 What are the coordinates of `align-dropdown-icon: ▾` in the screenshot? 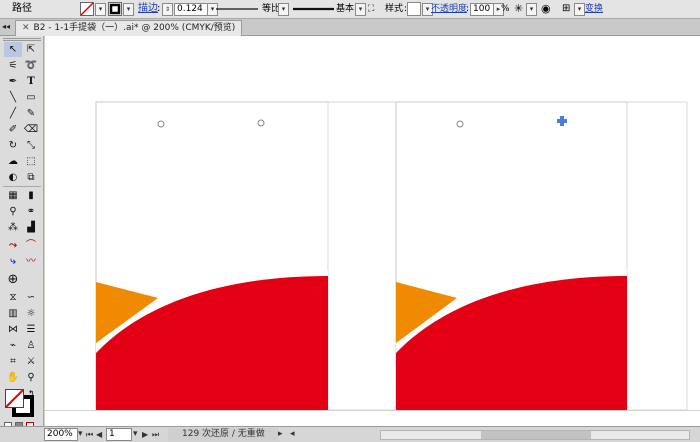 It's located at (579, 9).